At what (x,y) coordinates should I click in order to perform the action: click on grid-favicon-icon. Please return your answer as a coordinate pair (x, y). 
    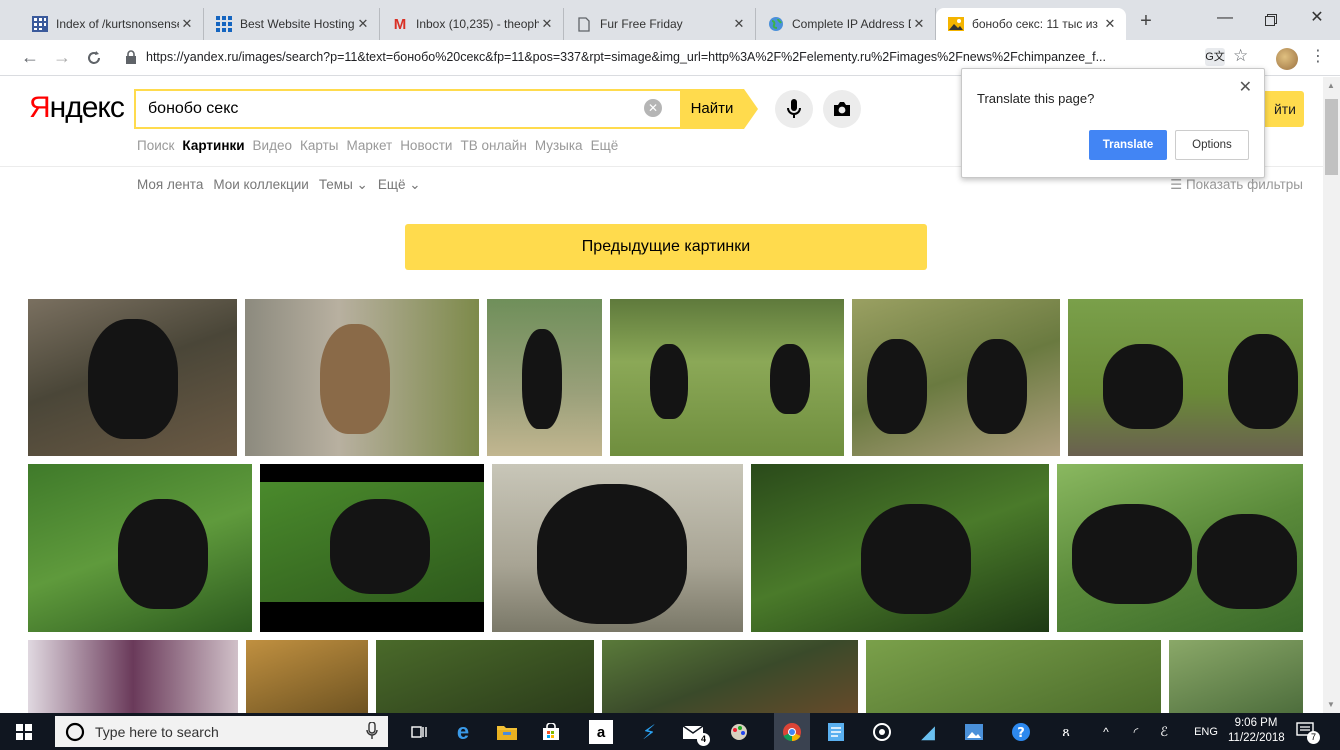
    Looking at the image, I should click on (40, 24).